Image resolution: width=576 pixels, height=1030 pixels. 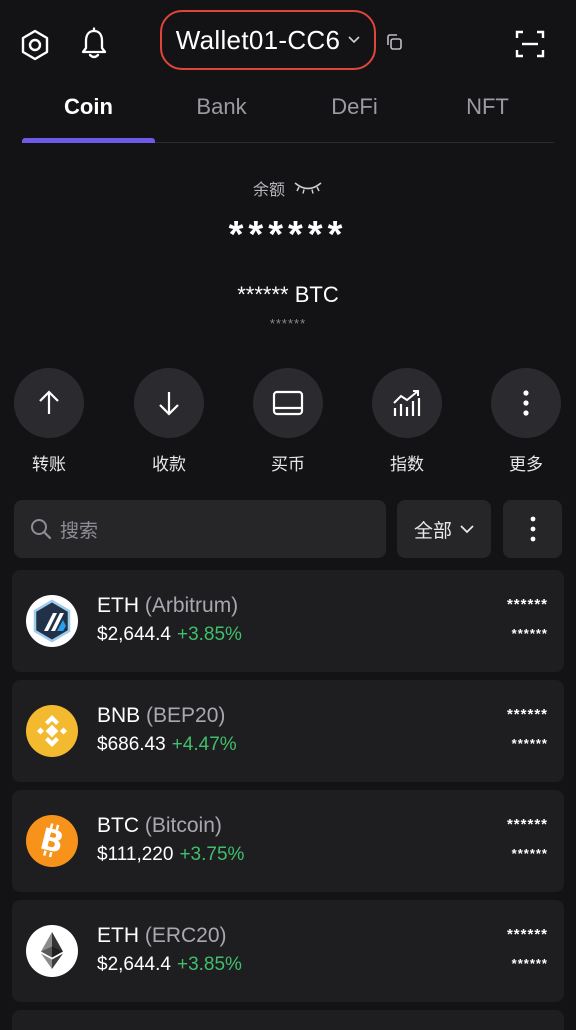 I want to click on token-network: (BEP20), so click(x=186, y=715).